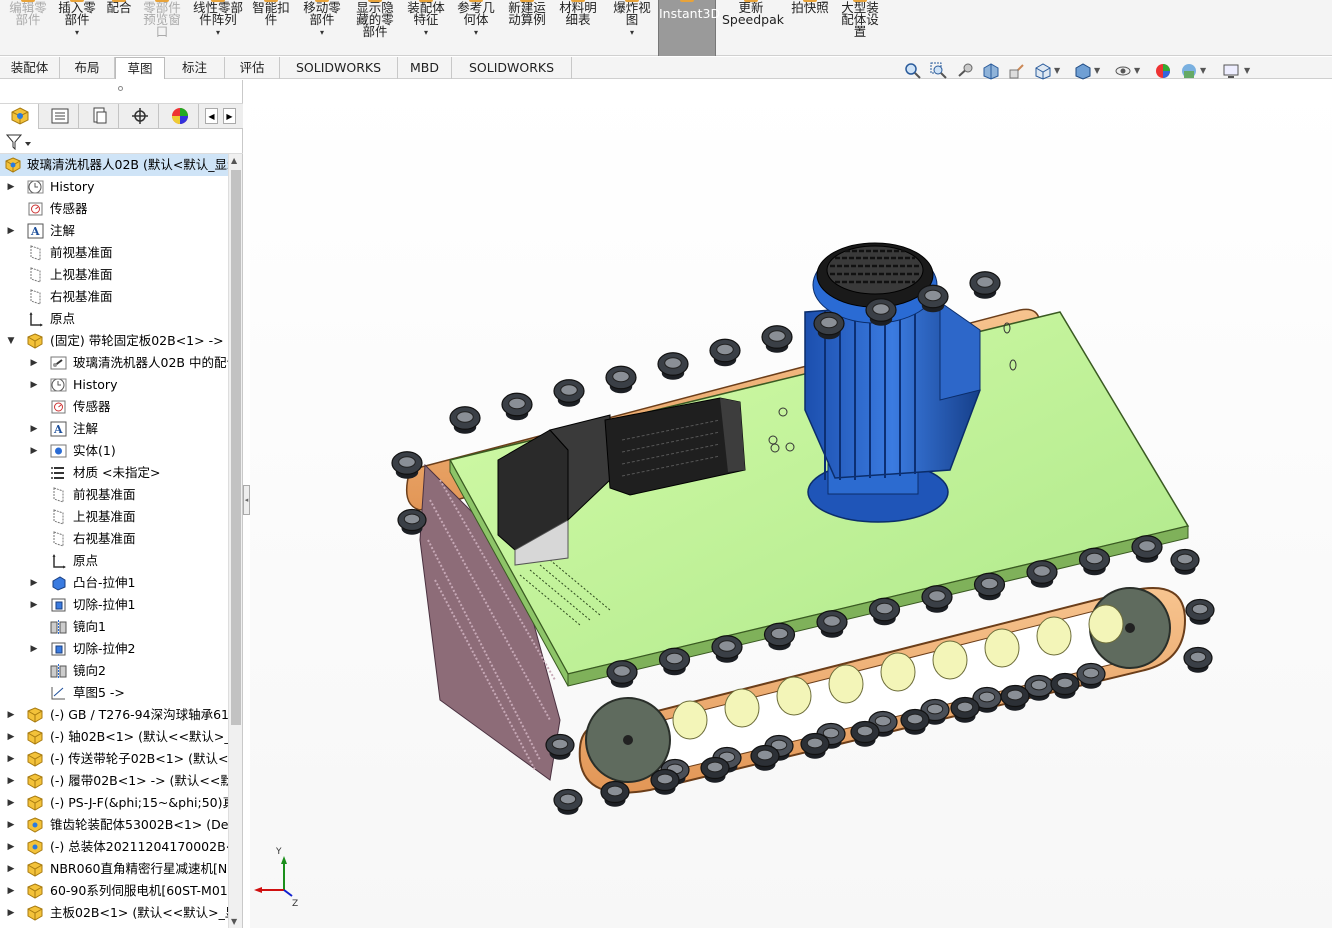 The height and width of the screenshot is (931, 1332). What do you see at coordinates (114, 759) in the screenshot?
I see `tree-item: ▶(-) 传送带轮子02B<1> (默认<<` at bounding box center [114, 759].